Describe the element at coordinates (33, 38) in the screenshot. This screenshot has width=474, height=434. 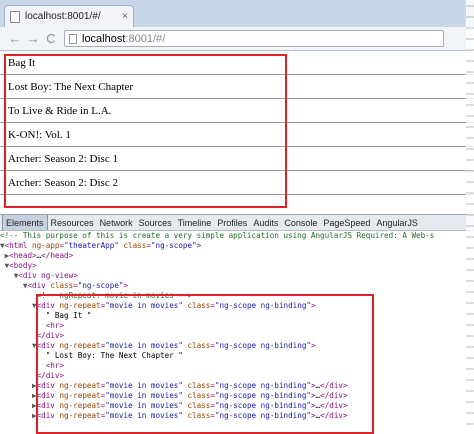
I see `forward-arrow-icon: →` at that location.